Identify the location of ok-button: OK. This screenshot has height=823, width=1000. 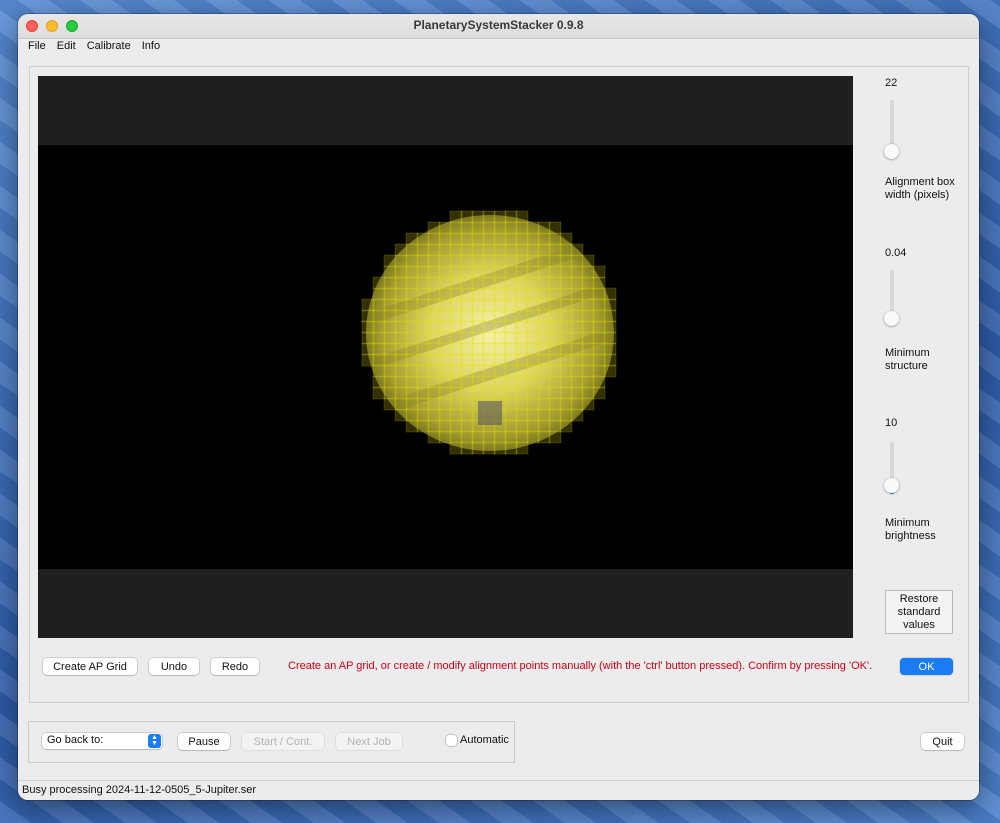
(926, 666).